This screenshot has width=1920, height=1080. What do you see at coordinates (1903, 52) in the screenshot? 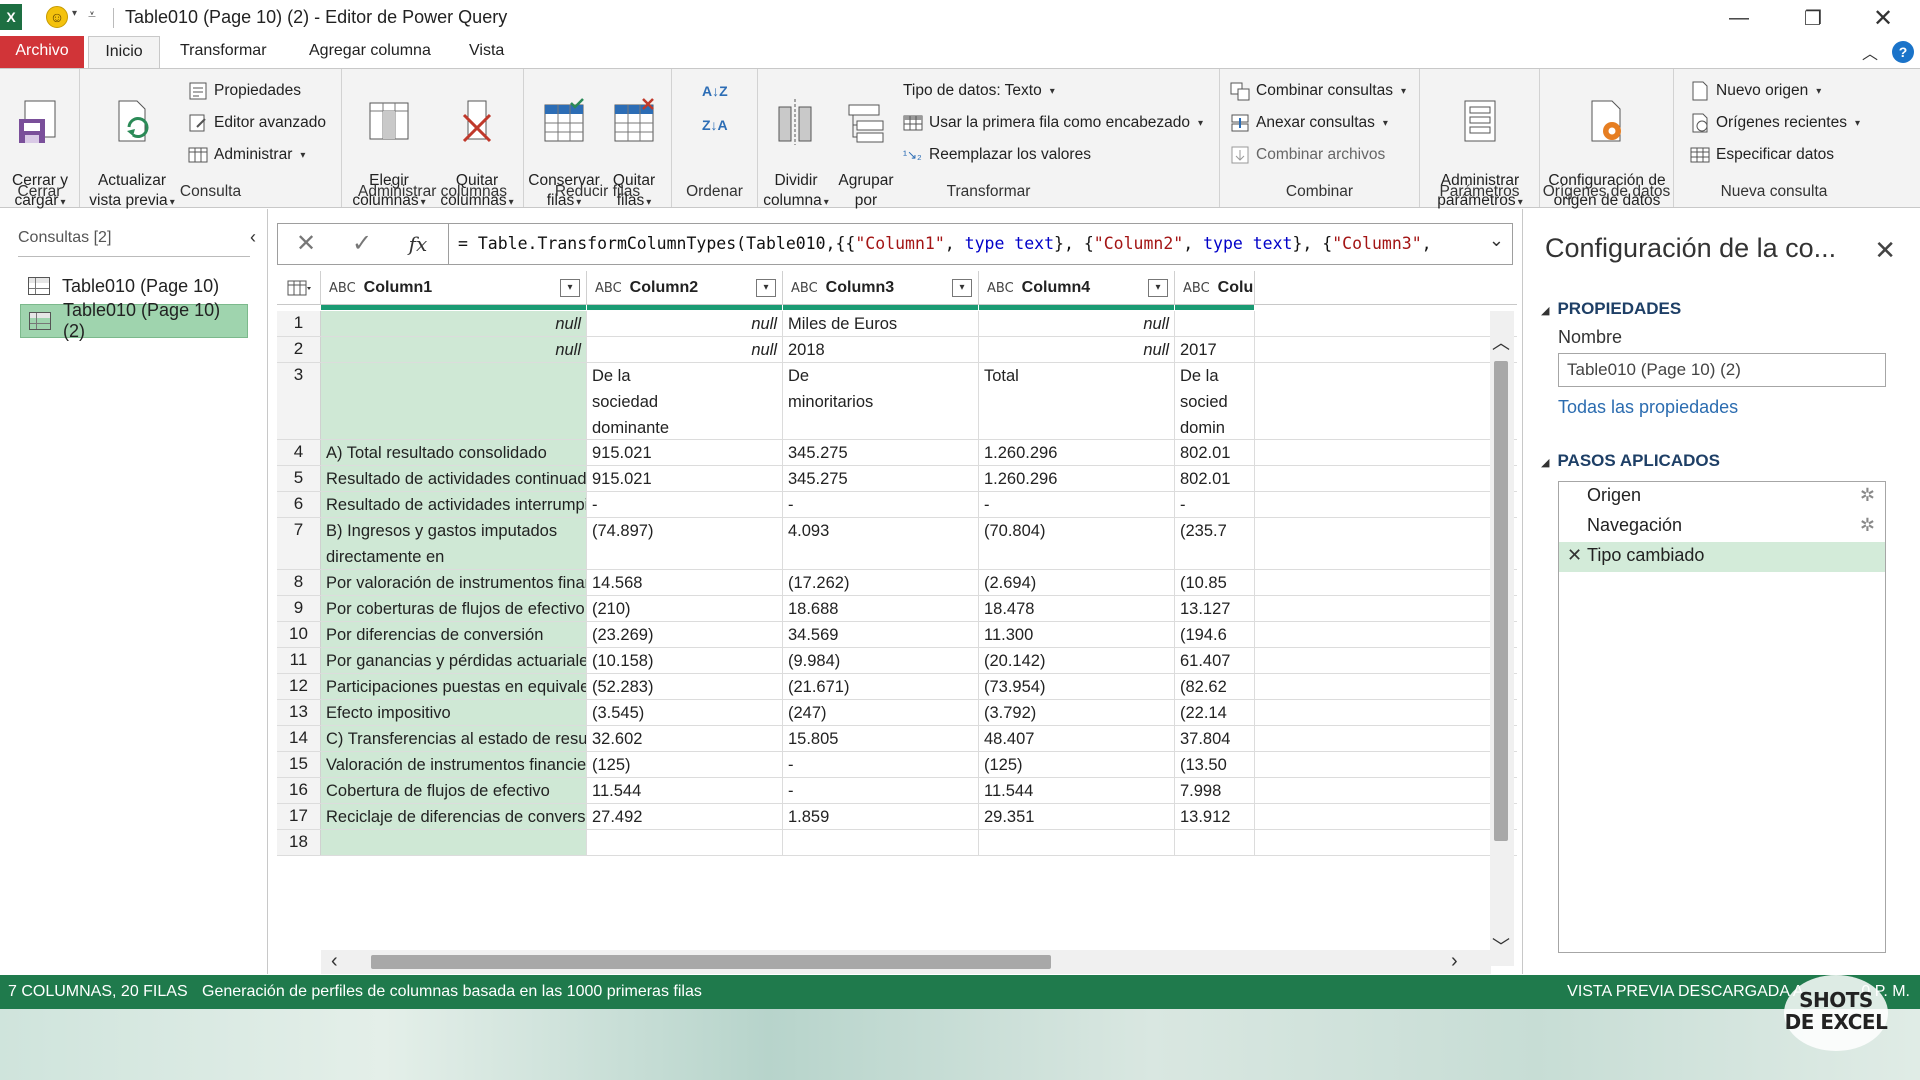
I see `help-icon: ?` at bounding box center [1903, 52].